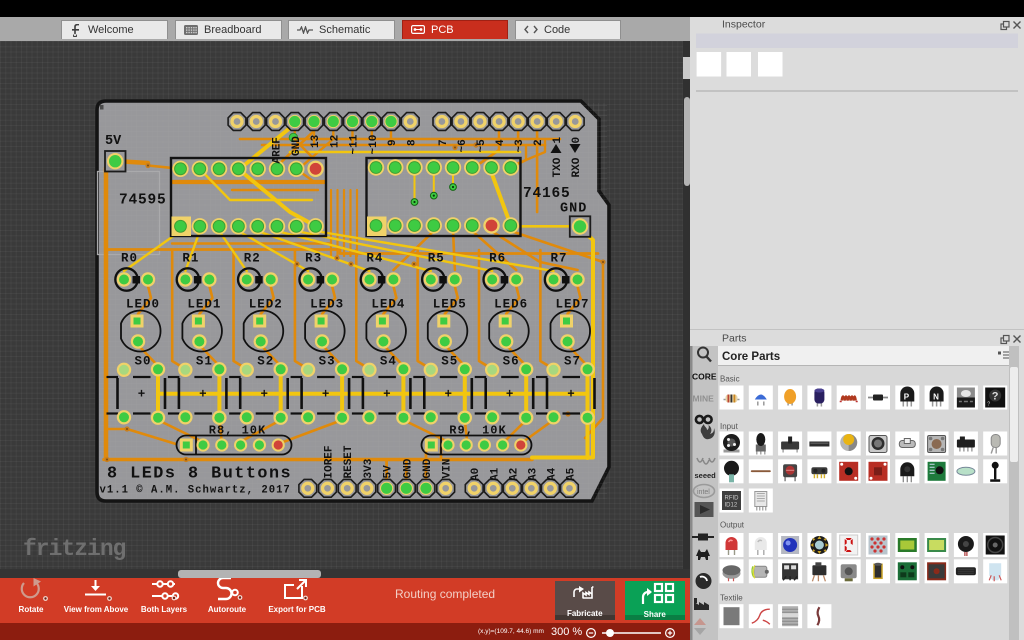 The width and height of the screenshot is (1024, 640). I want to click on svg-text: A1, so click(495, 474).